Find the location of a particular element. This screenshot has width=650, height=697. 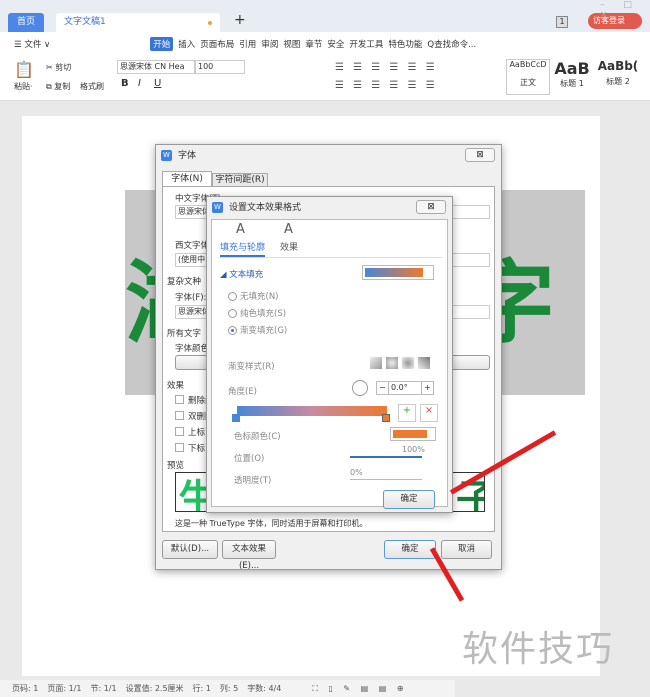

style-heading-2: AaBb( 标题 2 is located at coordinates (618, 77).